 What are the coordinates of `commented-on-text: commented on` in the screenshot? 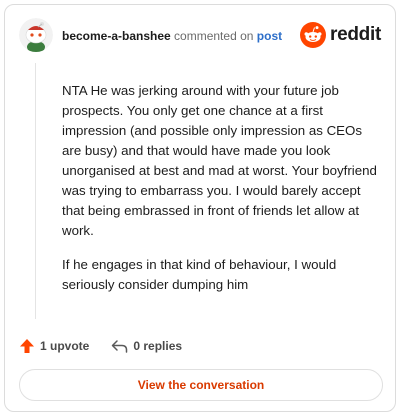 It's located at (214, 36).